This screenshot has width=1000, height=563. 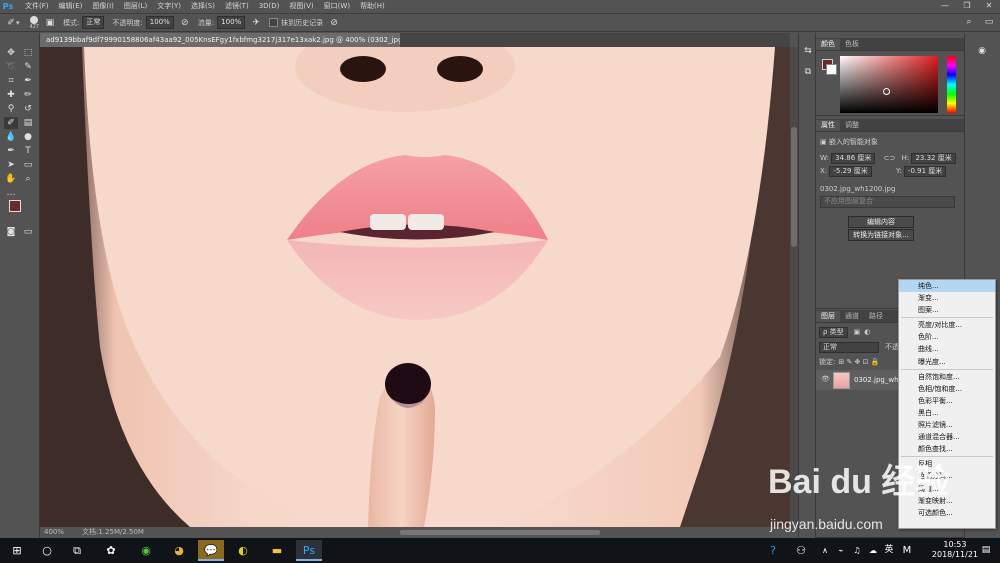 I want to click on tab-paths: 路径, so click(x=876, y=316).